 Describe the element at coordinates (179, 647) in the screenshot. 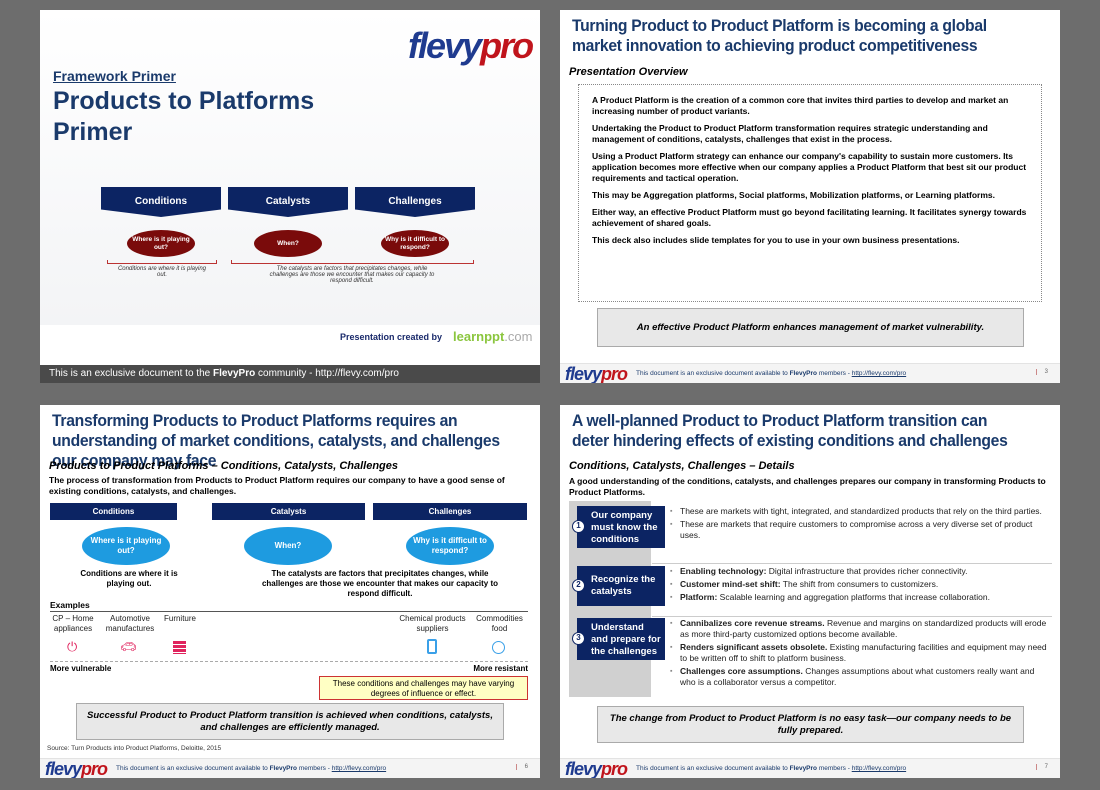

I see `drawer-icon` at that location.